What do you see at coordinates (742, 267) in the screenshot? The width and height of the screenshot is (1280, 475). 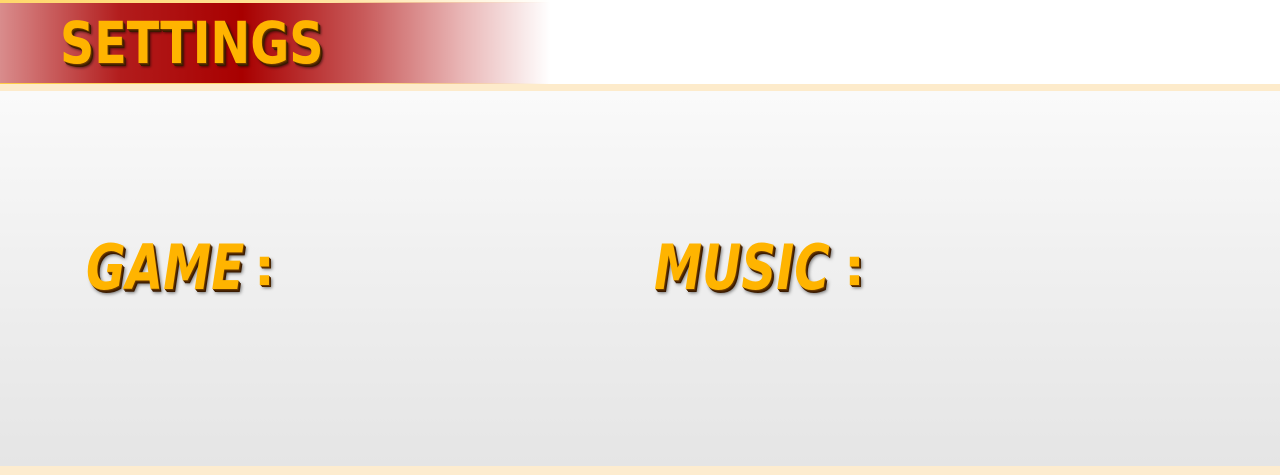 I see `music-setting-label: MUSIC` at bounding box center [742, 267].